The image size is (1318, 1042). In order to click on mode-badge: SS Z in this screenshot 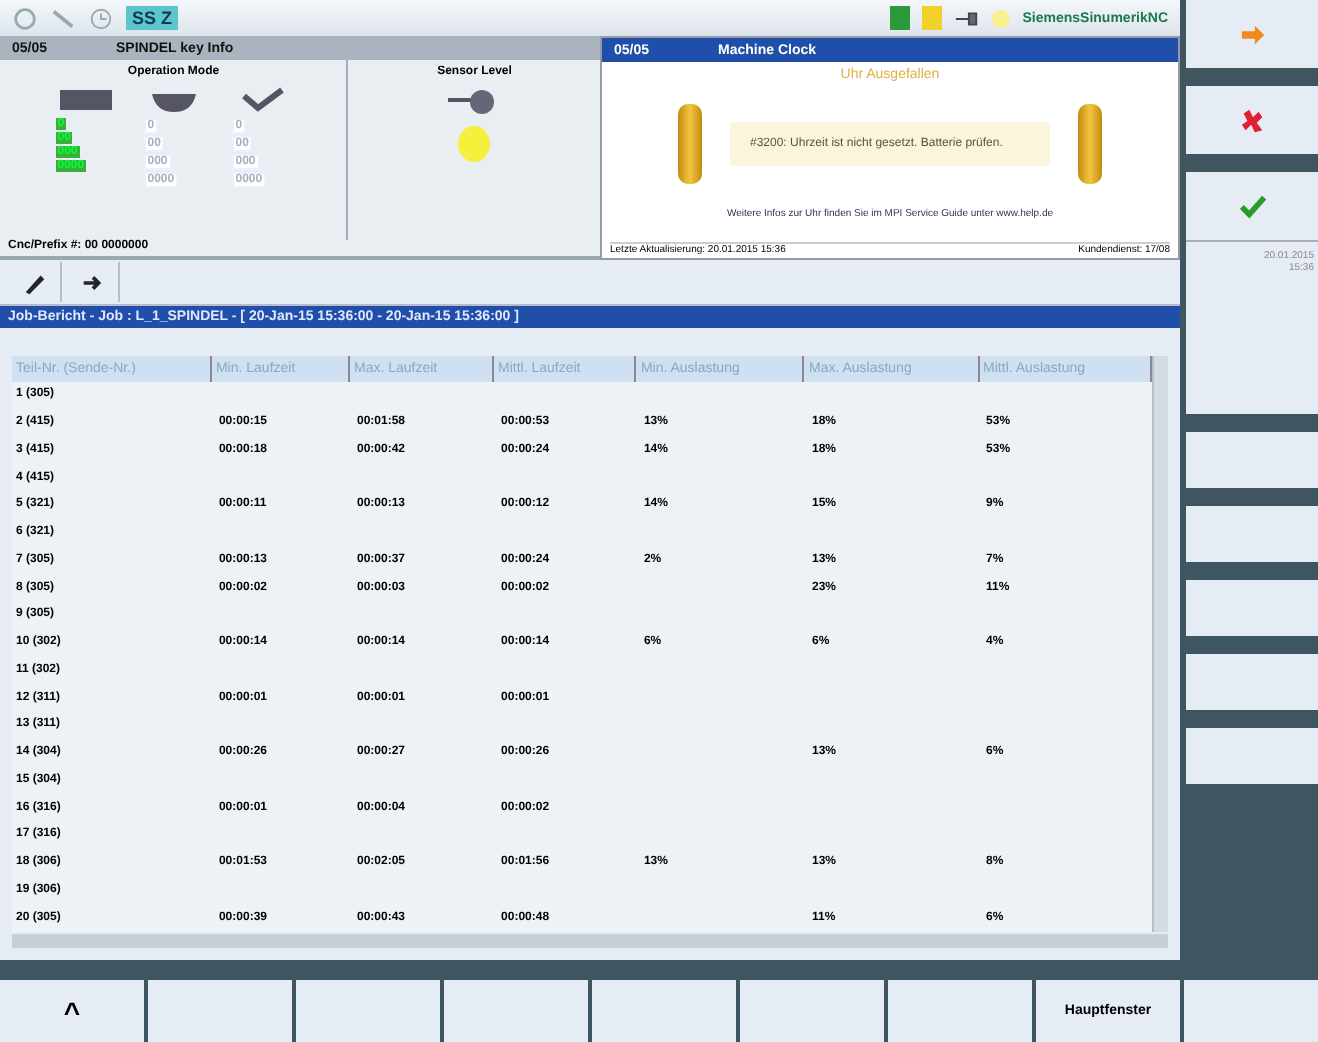, I will do `click(152, 18)`.